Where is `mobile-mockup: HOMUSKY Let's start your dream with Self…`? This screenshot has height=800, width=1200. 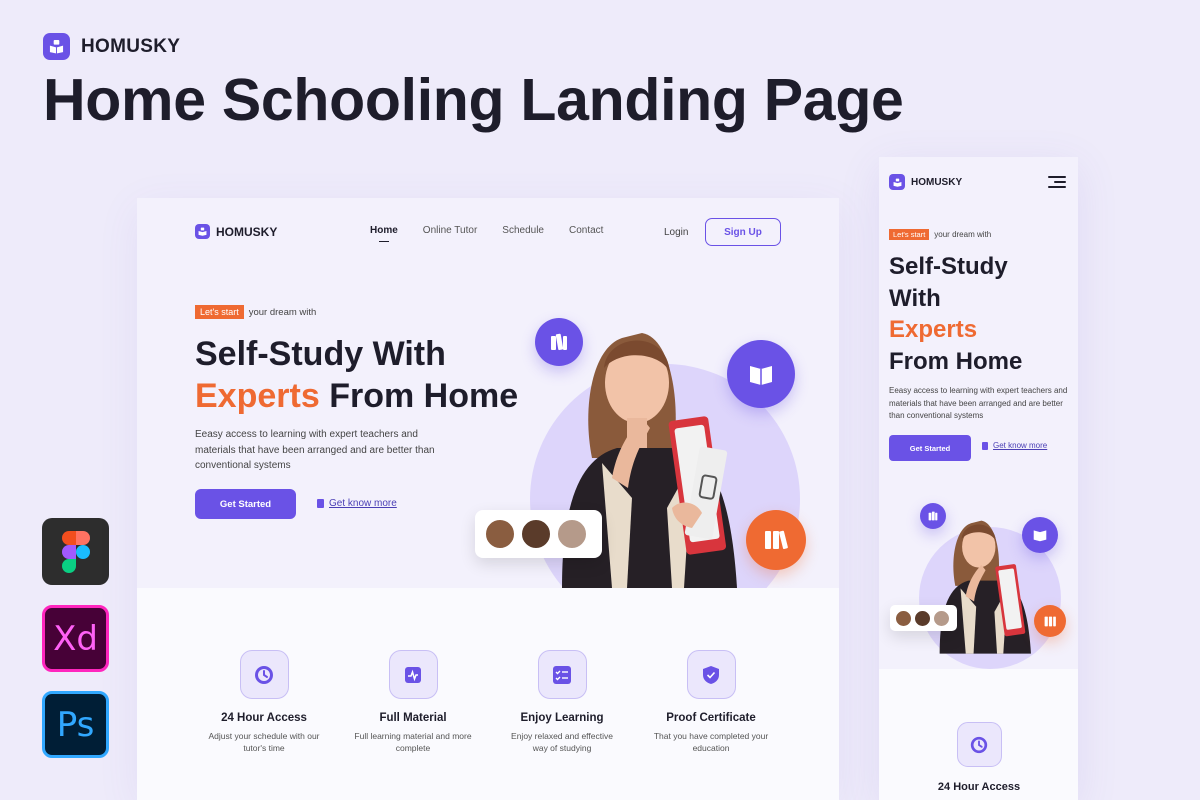
mobile-mockup: HOMUSKY Let's start your dream with Self… is located at coordinates (978, 478).